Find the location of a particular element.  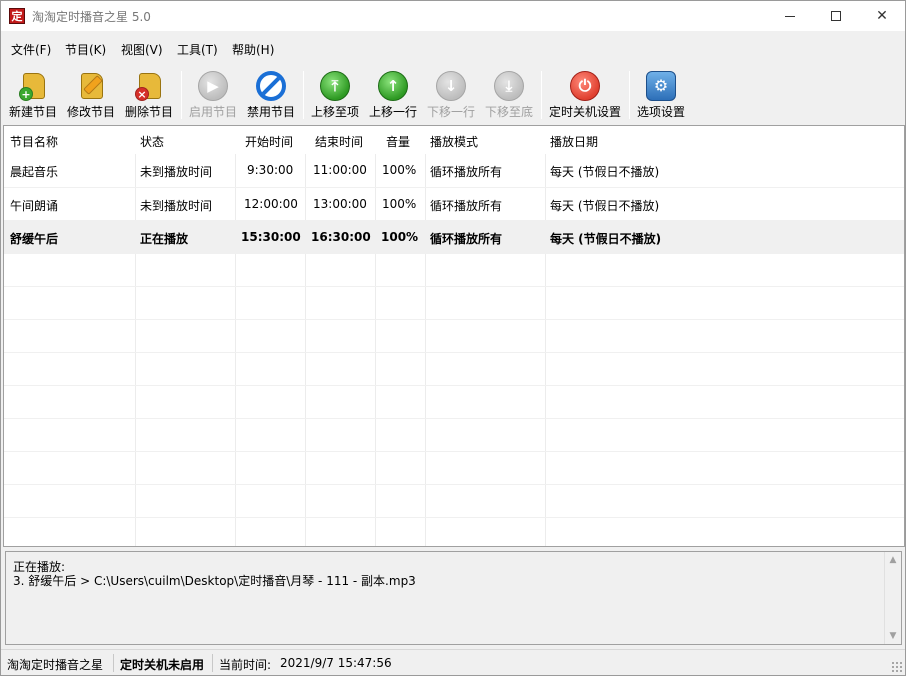

delete-program-button: × 删除节目 is located at coordinates (149, 95).